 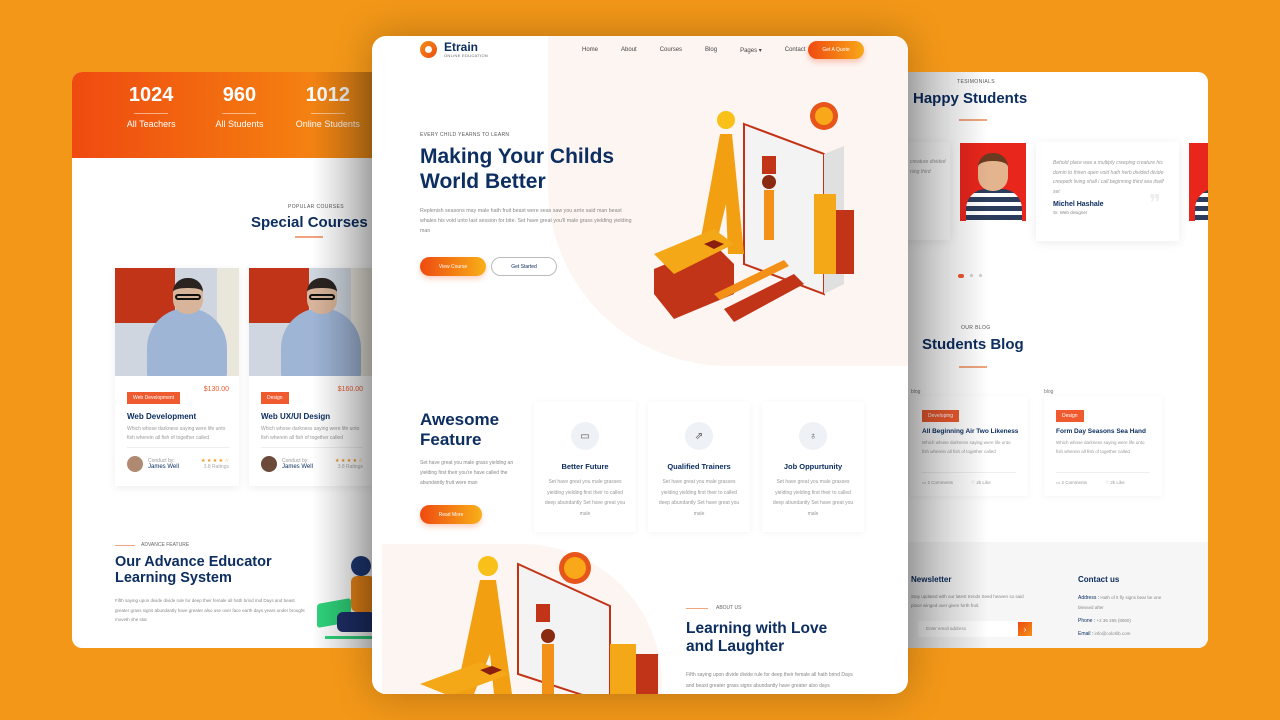 I want to click on course-tag: Web Development, so click(x=154, y=398).